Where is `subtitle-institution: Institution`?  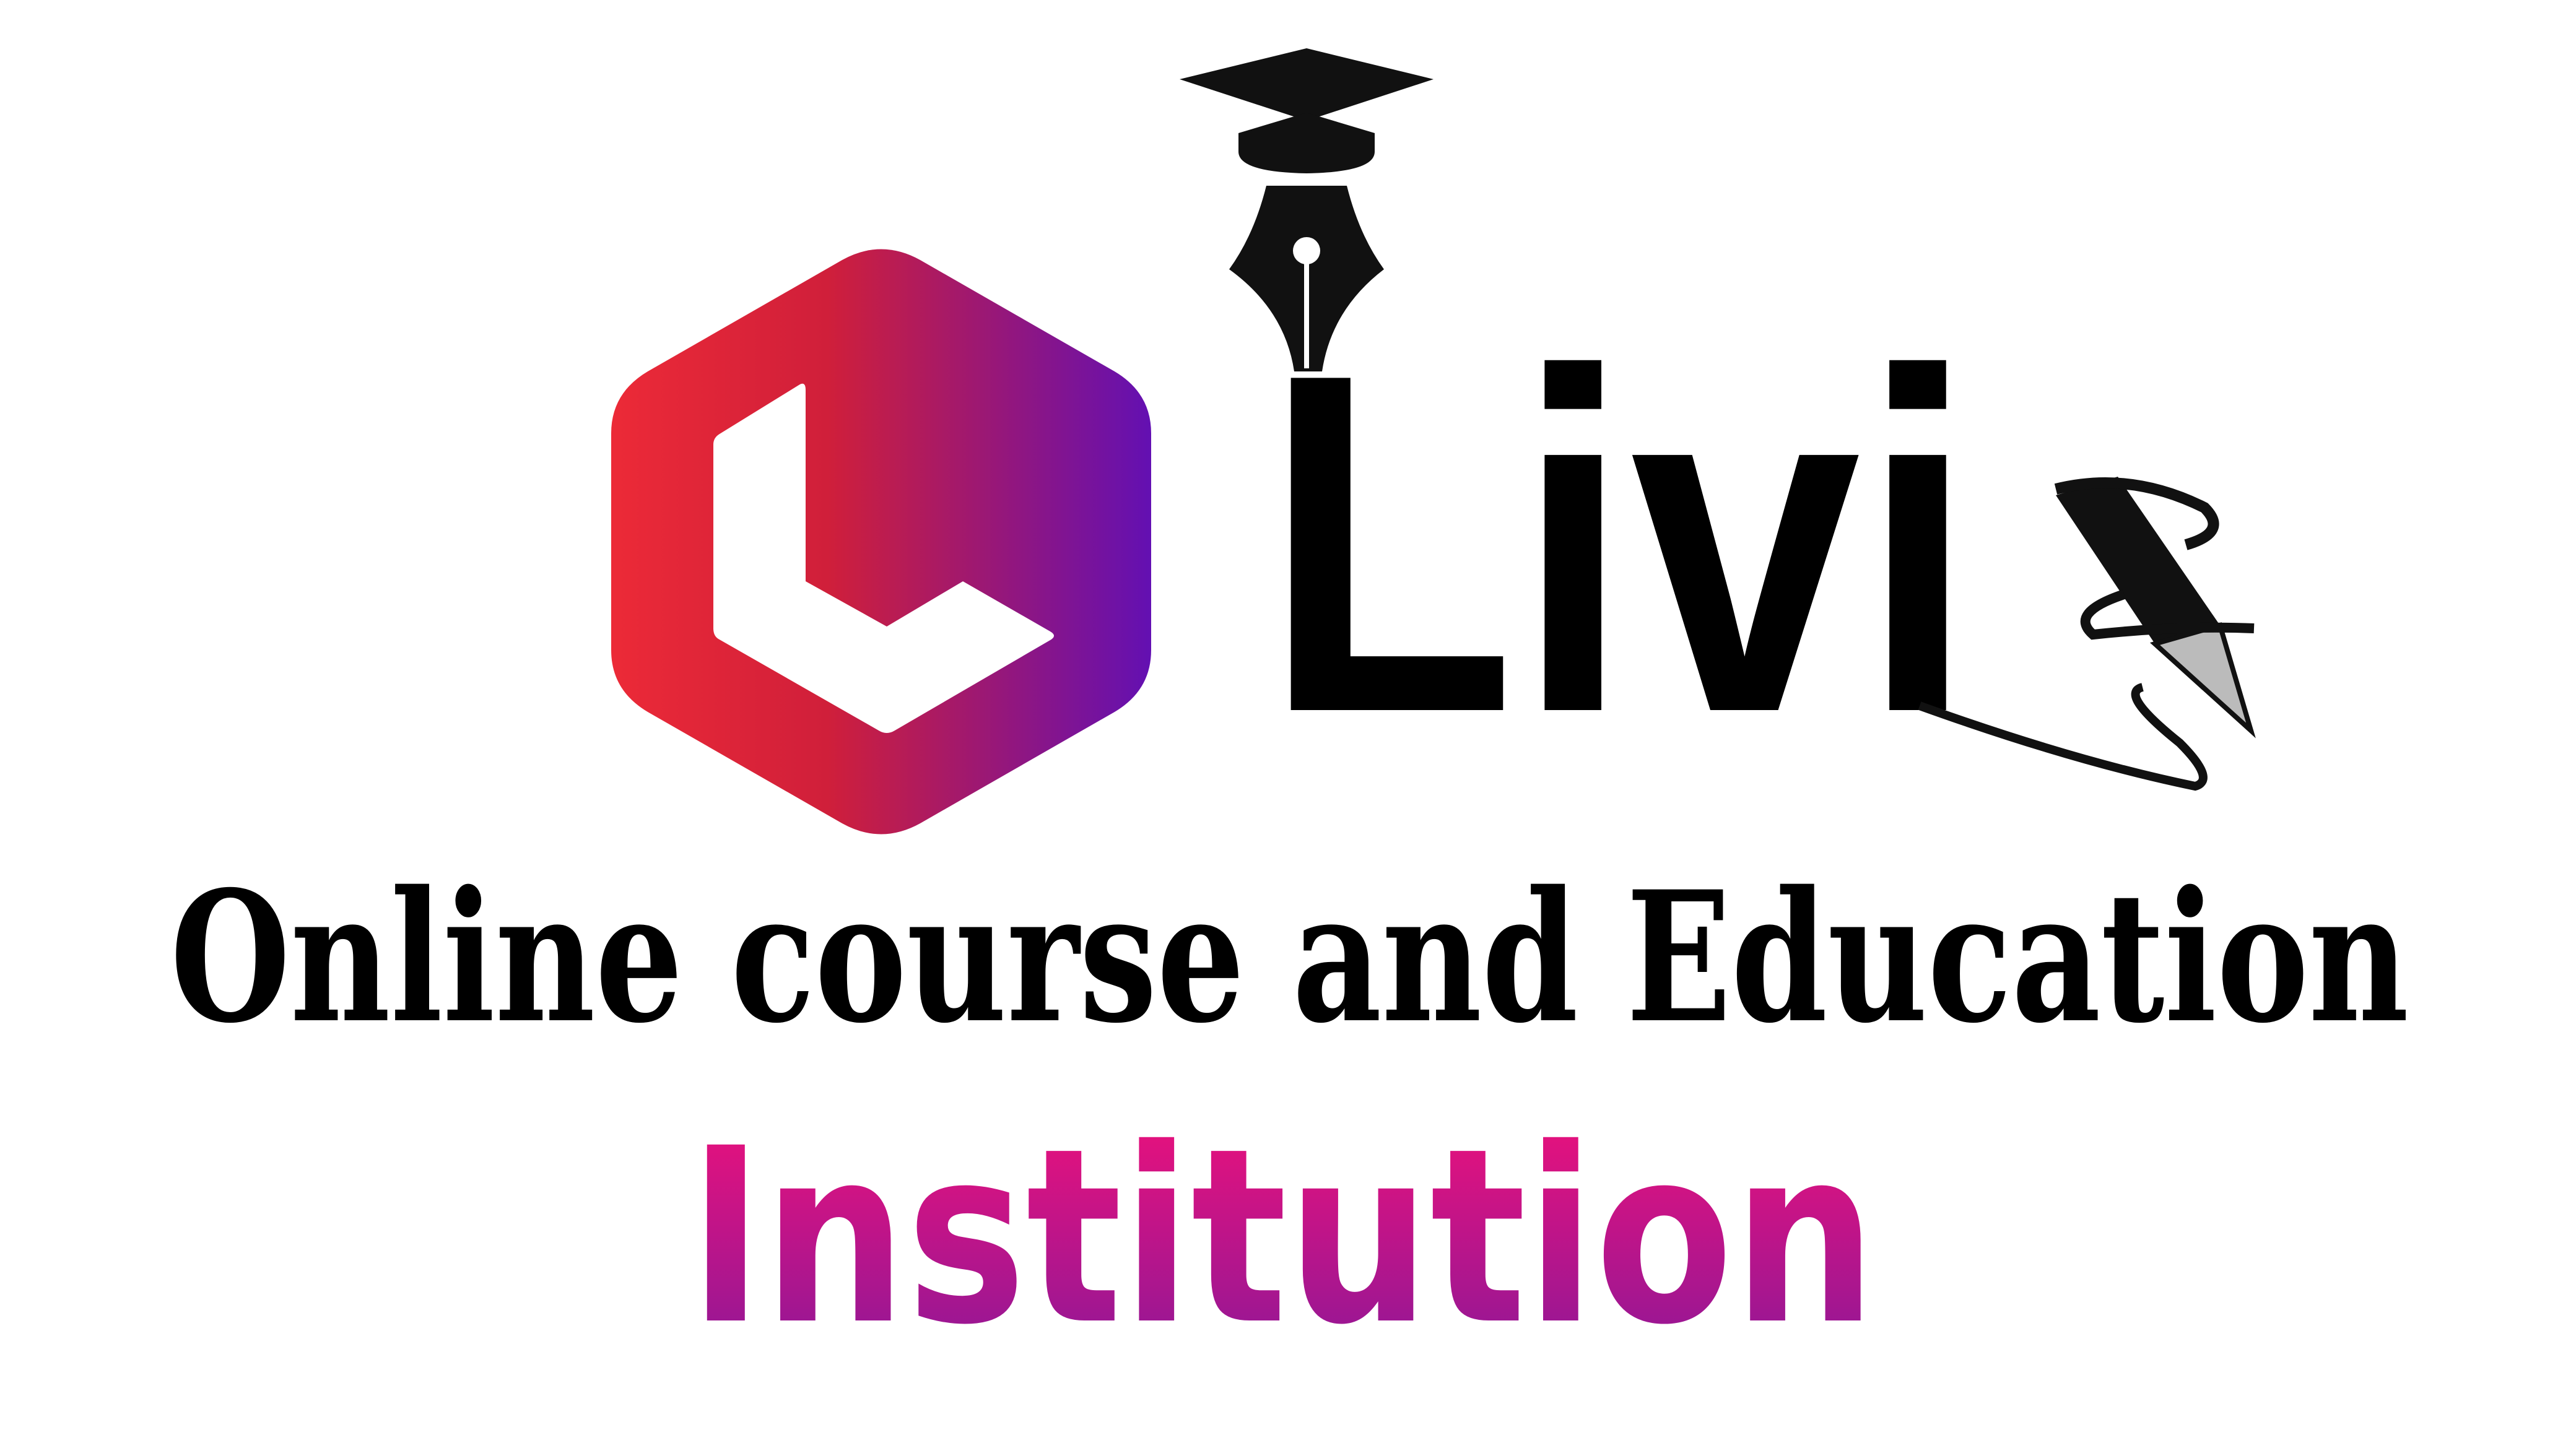
subtitle-institution: Institution is located at coordinates (1282, 1236).